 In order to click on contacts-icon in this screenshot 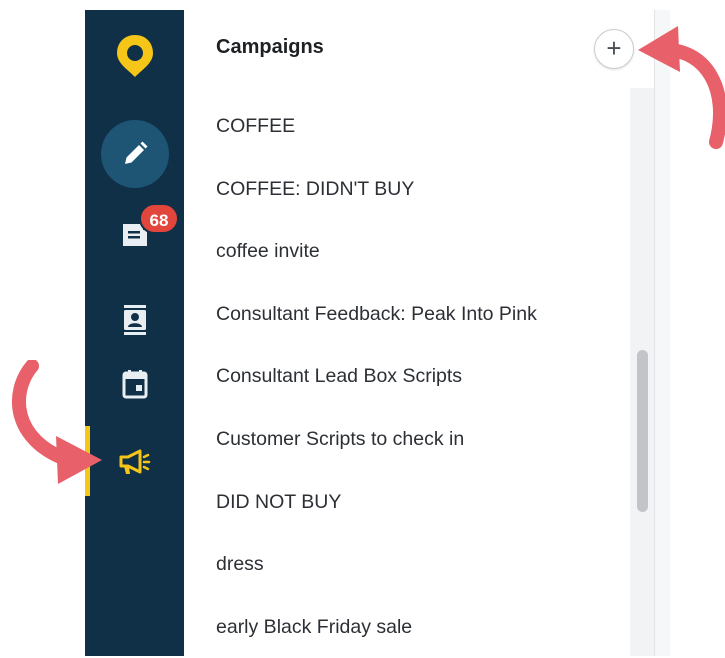, I will do `click(134, 320)`.